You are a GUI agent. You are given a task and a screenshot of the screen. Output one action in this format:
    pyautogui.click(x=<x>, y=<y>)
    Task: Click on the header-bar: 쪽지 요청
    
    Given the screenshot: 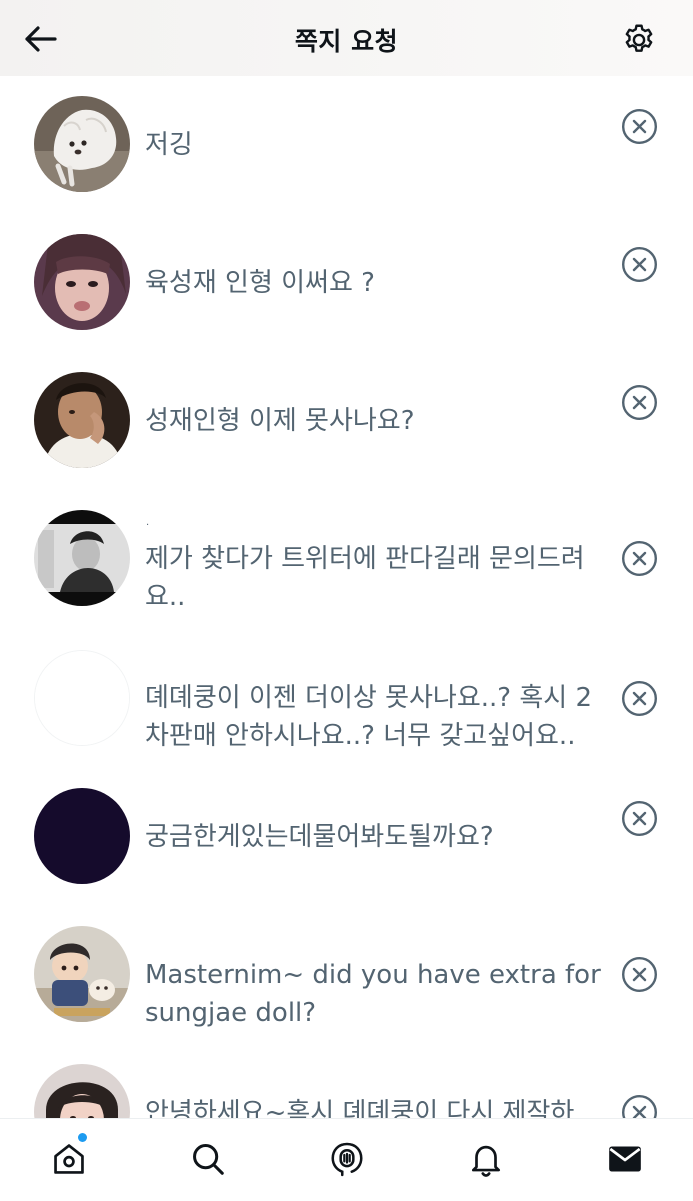 What is the action you would take?
    pyautogui.click(x=346, y=38)
    